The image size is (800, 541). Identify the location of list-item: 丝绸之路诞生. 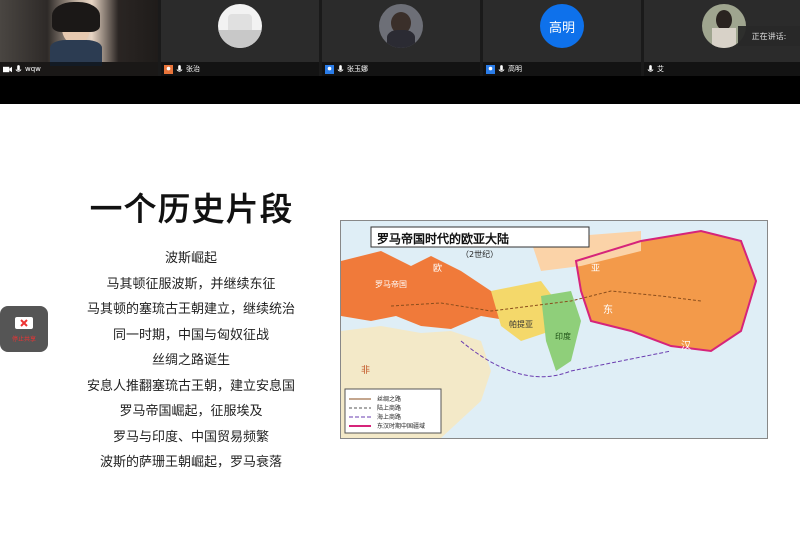
(190, 360).